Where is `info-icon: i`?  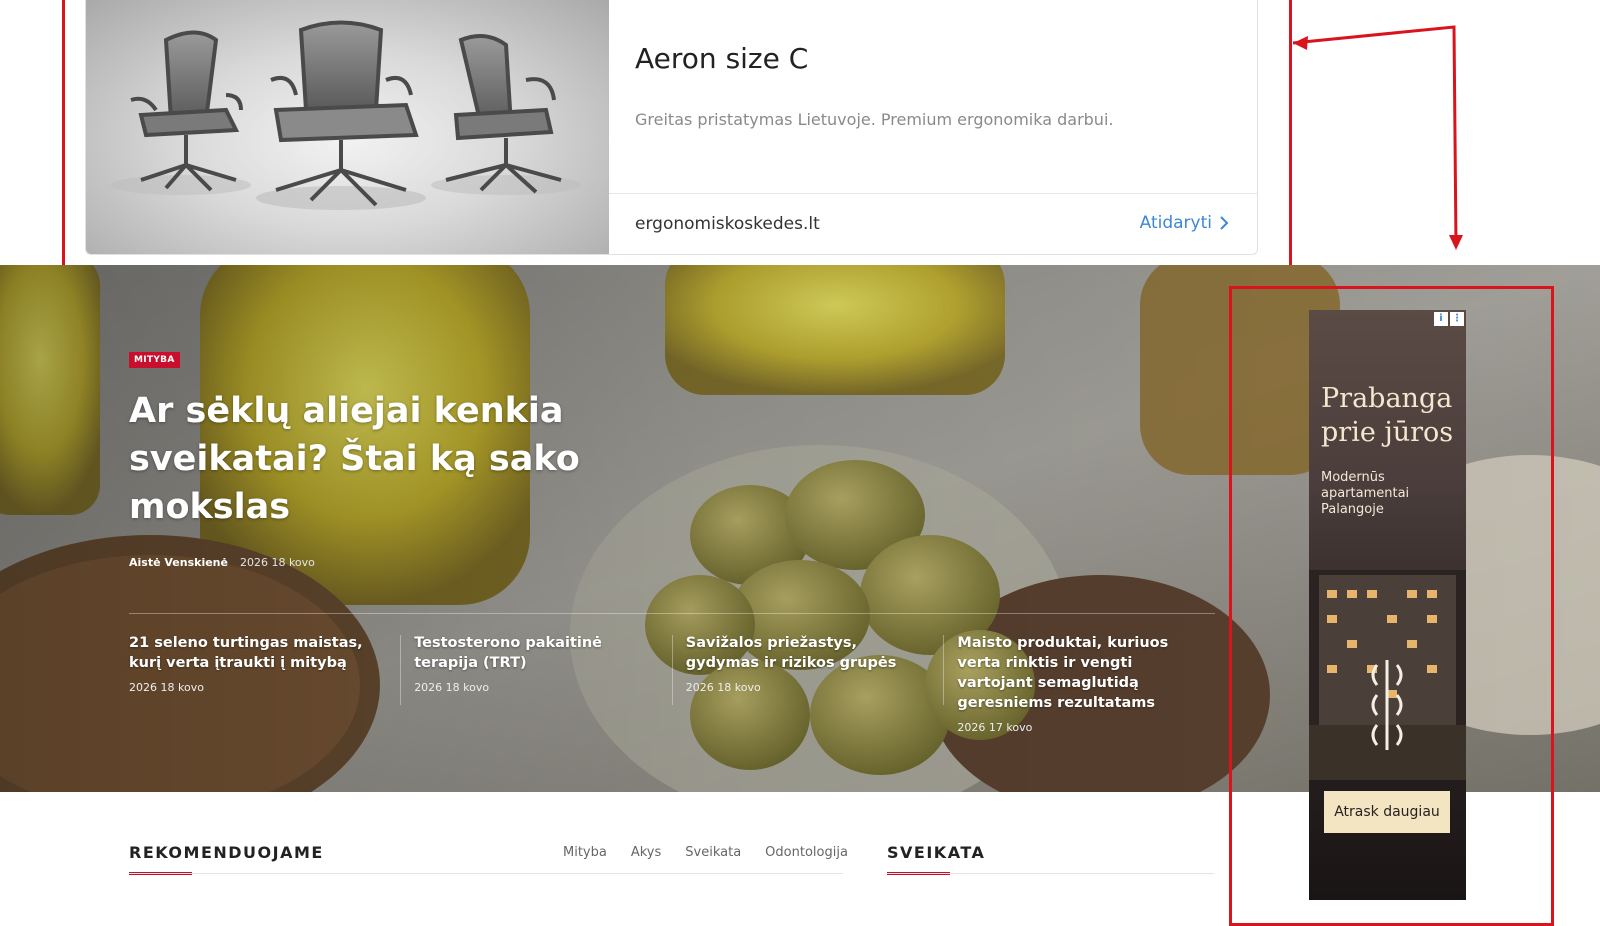
info-icon: i is located at coordinates (1441, 319).